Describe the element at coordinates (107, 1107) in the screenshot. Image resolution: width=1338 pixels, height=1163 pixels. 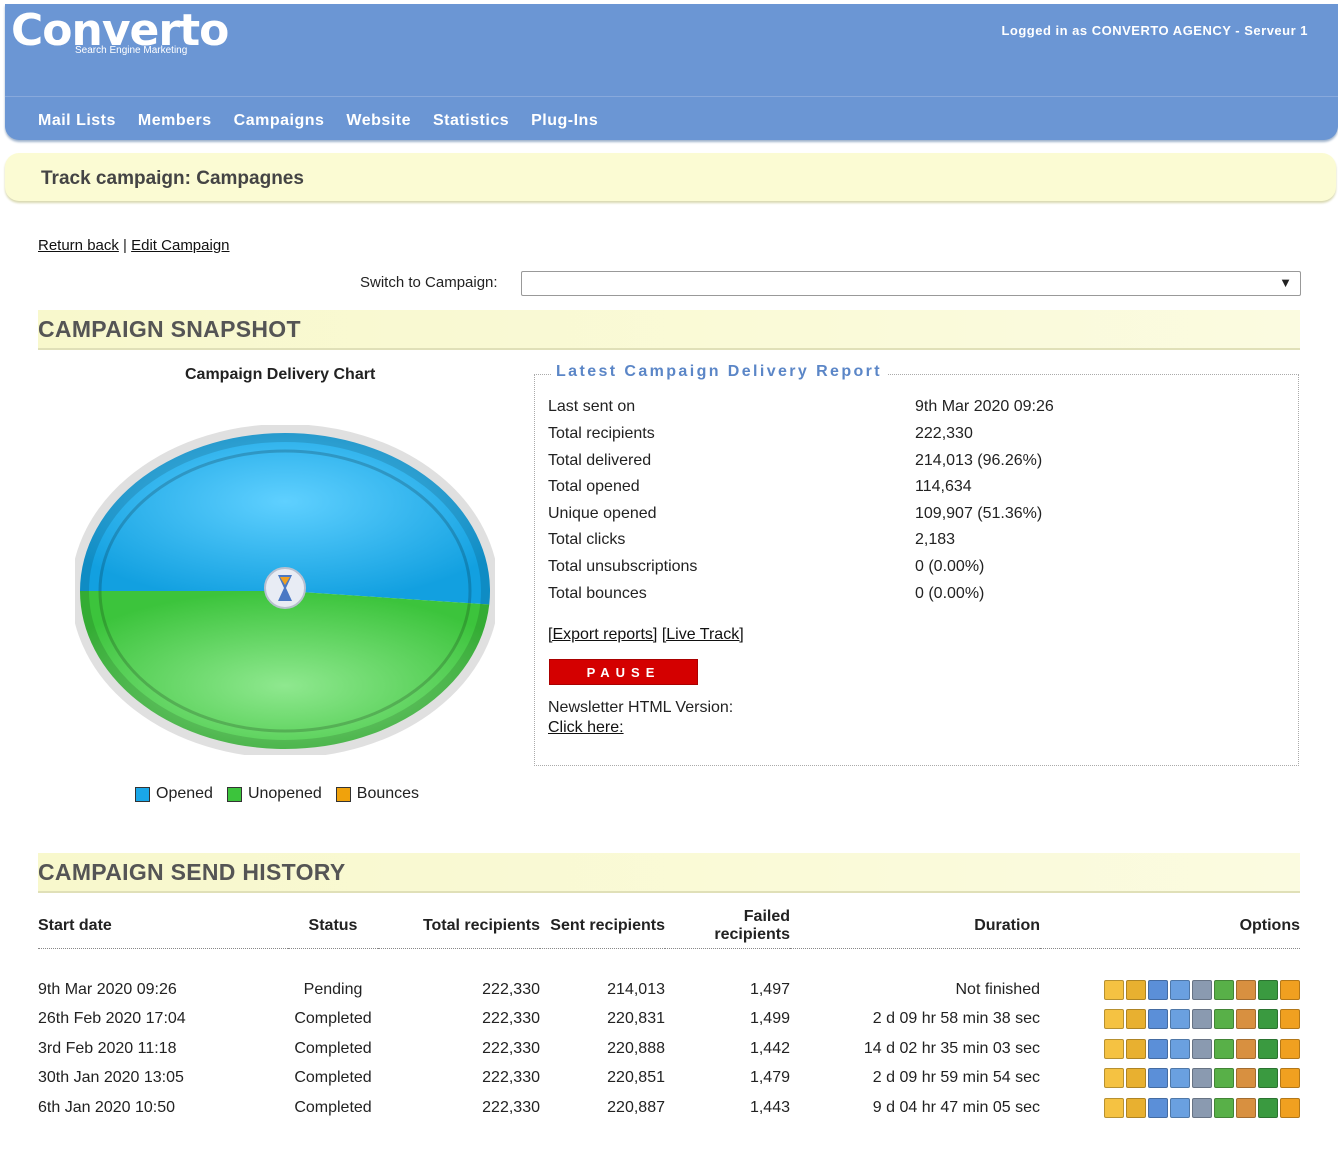
I see `row-start-date: 6th Jan 2020 10:50` at that location.